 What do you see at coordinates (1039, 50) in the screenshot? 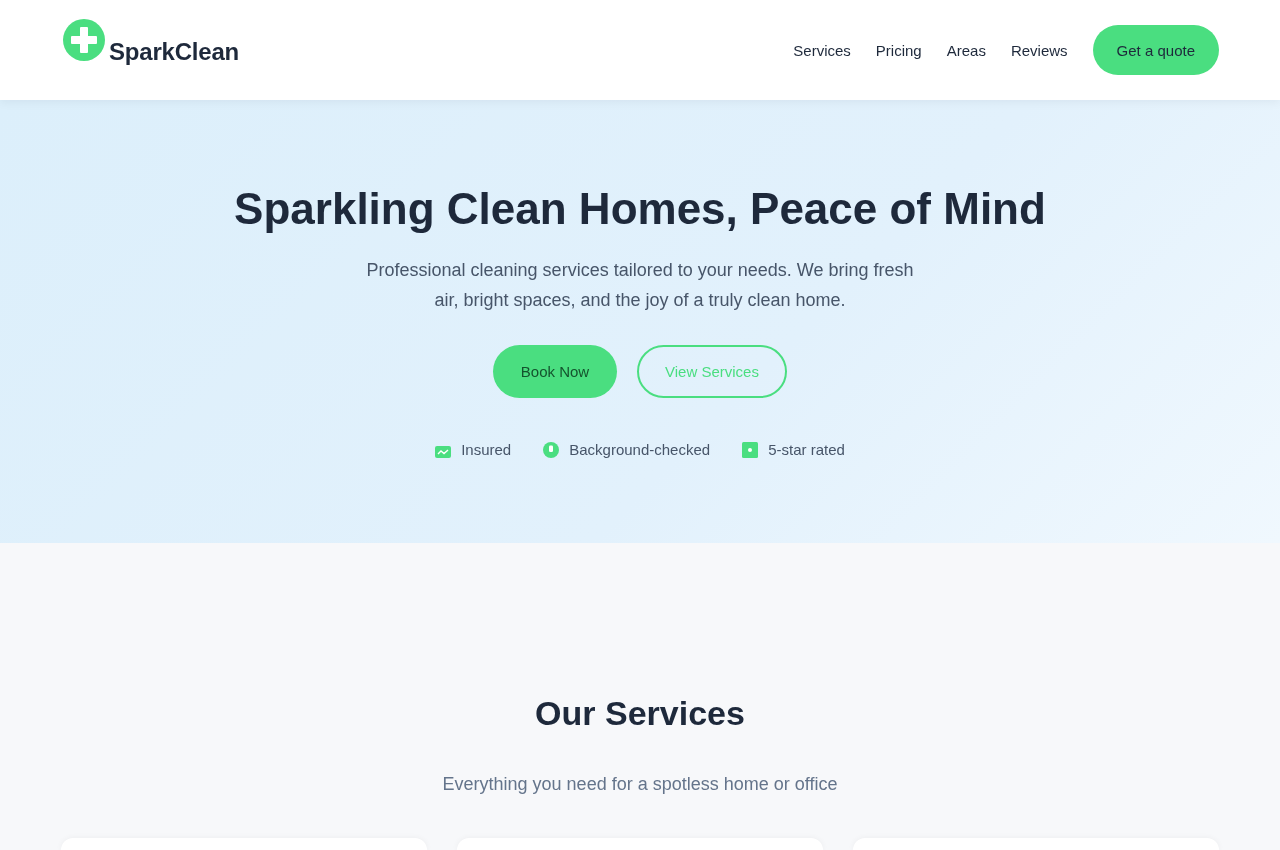
I see `nav-link: Reviews` at bounding box center [1039, 50].